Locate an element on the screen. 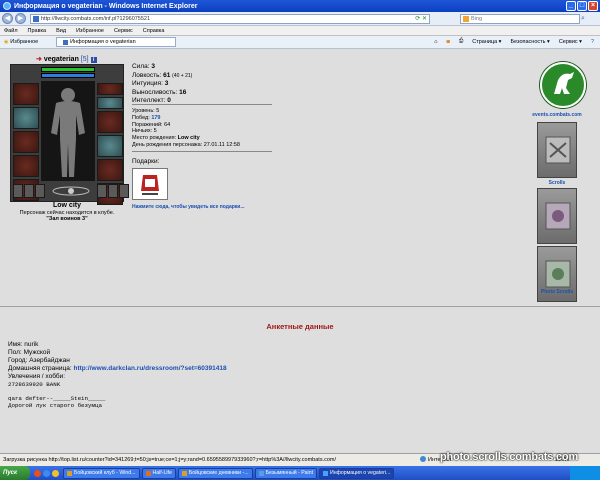  helmet-slot is located at coordinates (26, 94).